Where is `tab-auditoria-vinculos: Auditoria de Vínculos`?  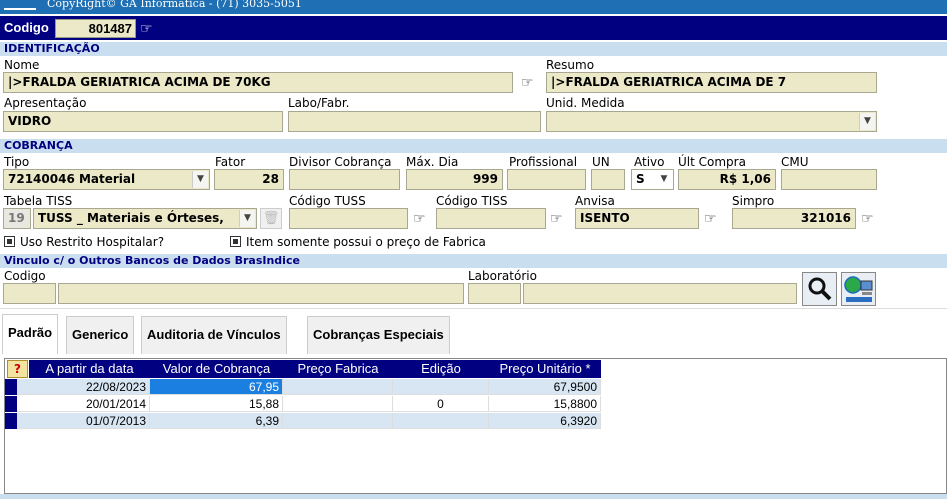 tab-auditoria-vinculos: Auditoria de Vínculos is located at coordinates (214, 335).